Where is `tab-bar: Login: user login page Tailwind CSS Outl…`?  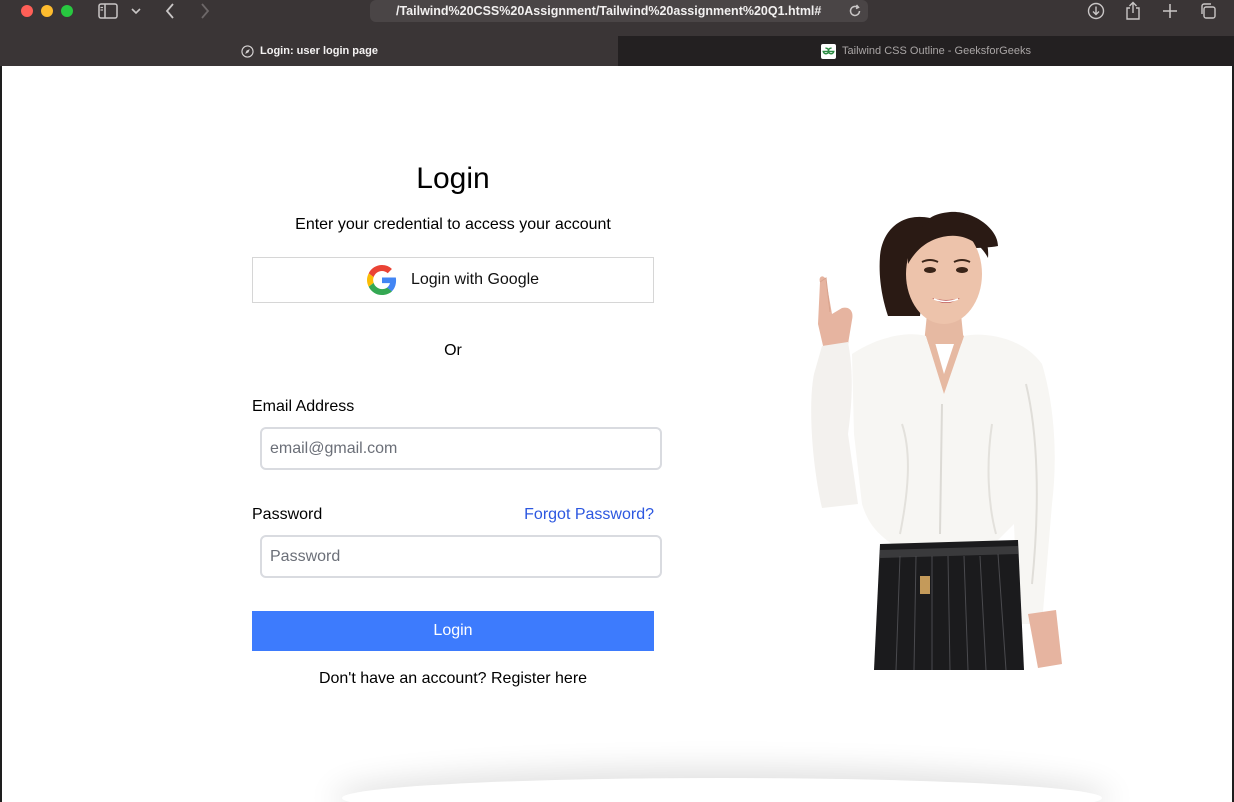 tab-bar: Login: user login page Tailwind CSS Outl… is located at coordinates (617, 51).